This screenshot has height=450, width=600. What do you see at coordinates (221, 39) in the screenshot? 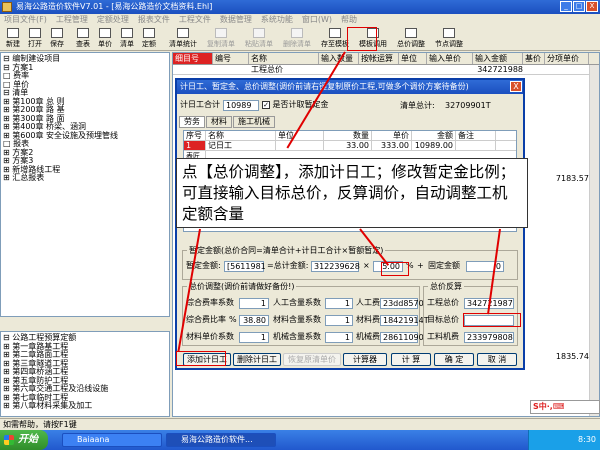
I see `copy-bill-button: 复制清单` at bounding box center [221, 39].